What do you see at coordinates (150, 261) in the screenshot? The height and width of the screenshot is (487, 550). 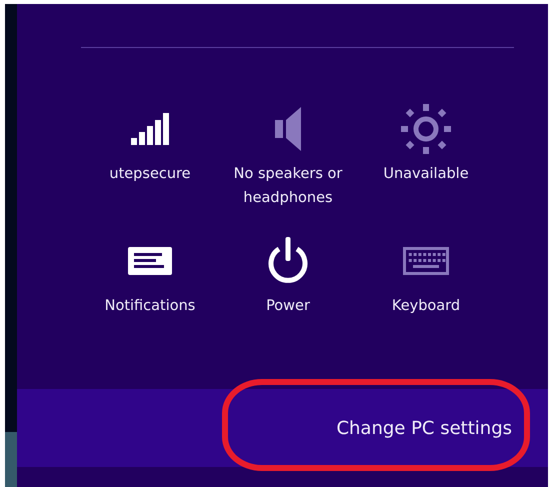 I see `message-icon` at bounding box center [150, 261].